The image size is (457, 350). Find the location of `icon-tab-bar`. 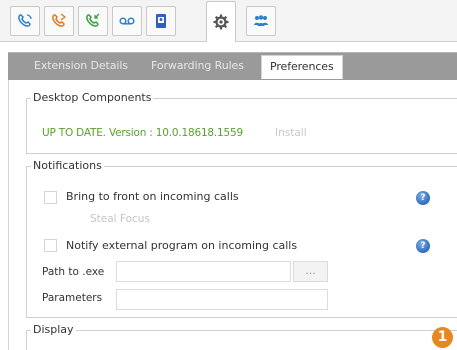

icon-tab-bar is located at coordinates (228, 21).